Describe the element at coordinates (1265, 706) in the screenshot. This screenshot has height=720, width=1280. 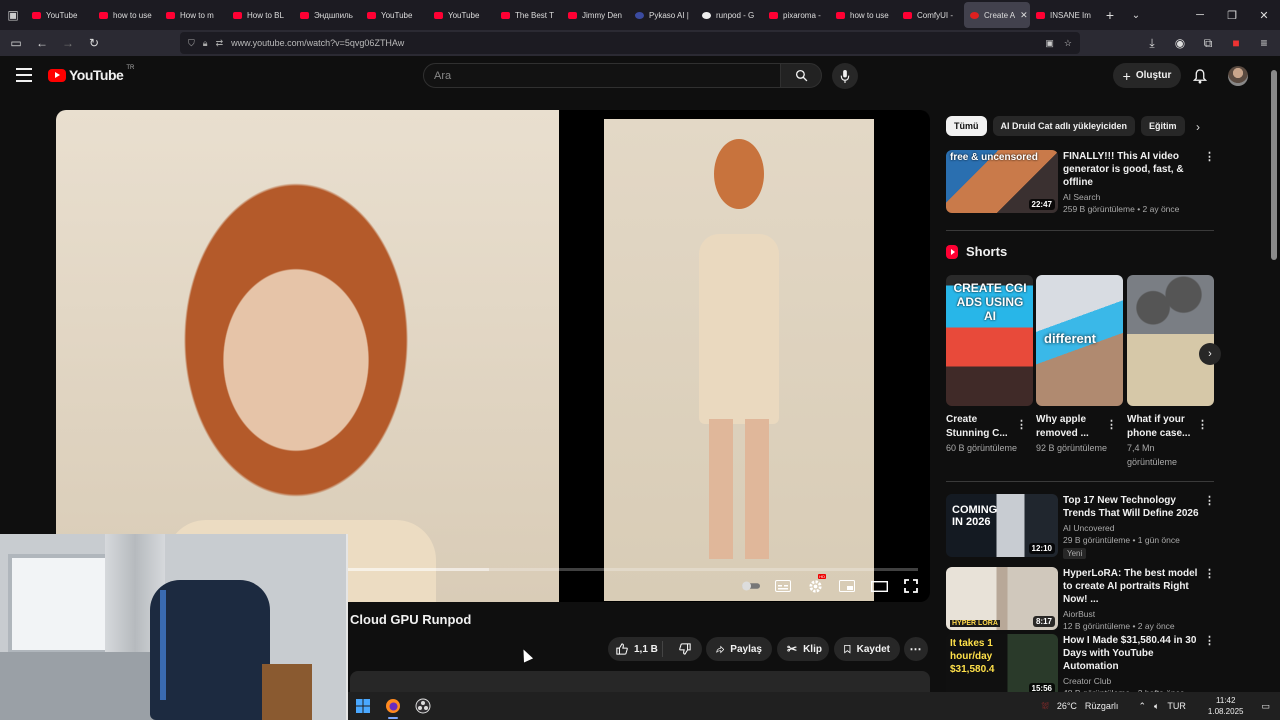
I see `notifications-icon: ▭` at that location.